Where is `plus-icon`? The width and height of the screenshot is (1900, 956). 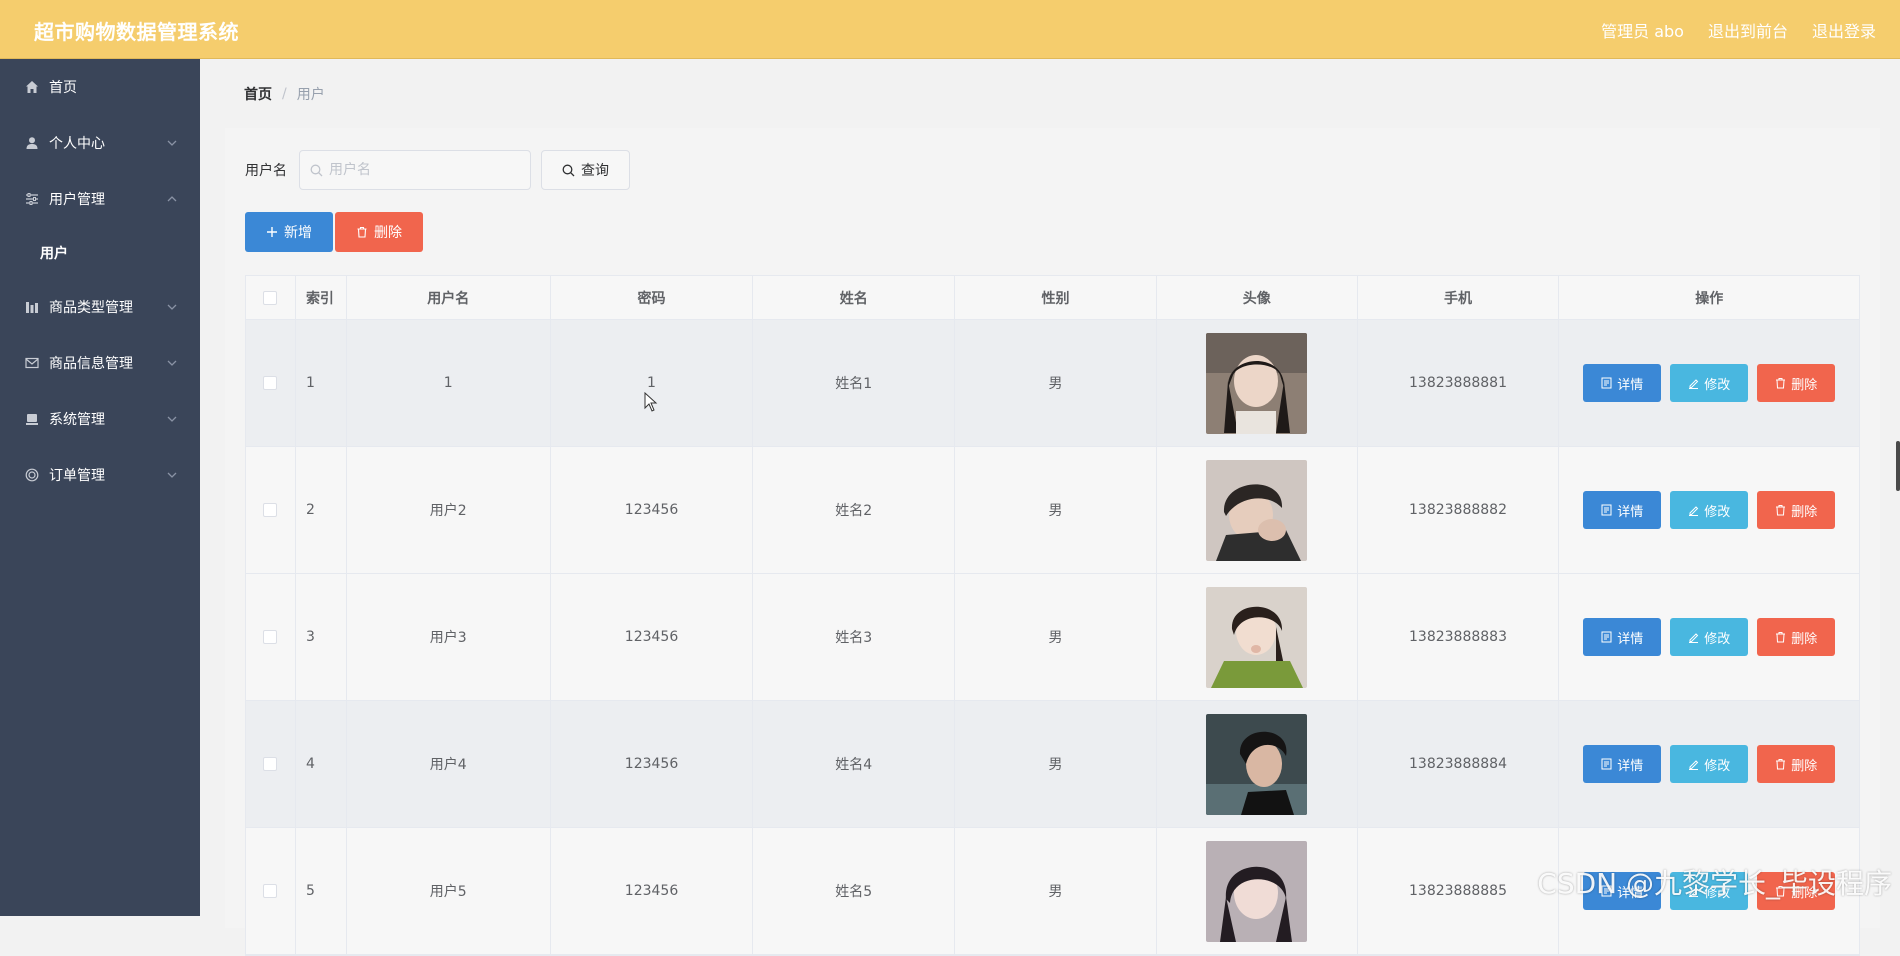 plus-icon is located at coordinates (272, 232).